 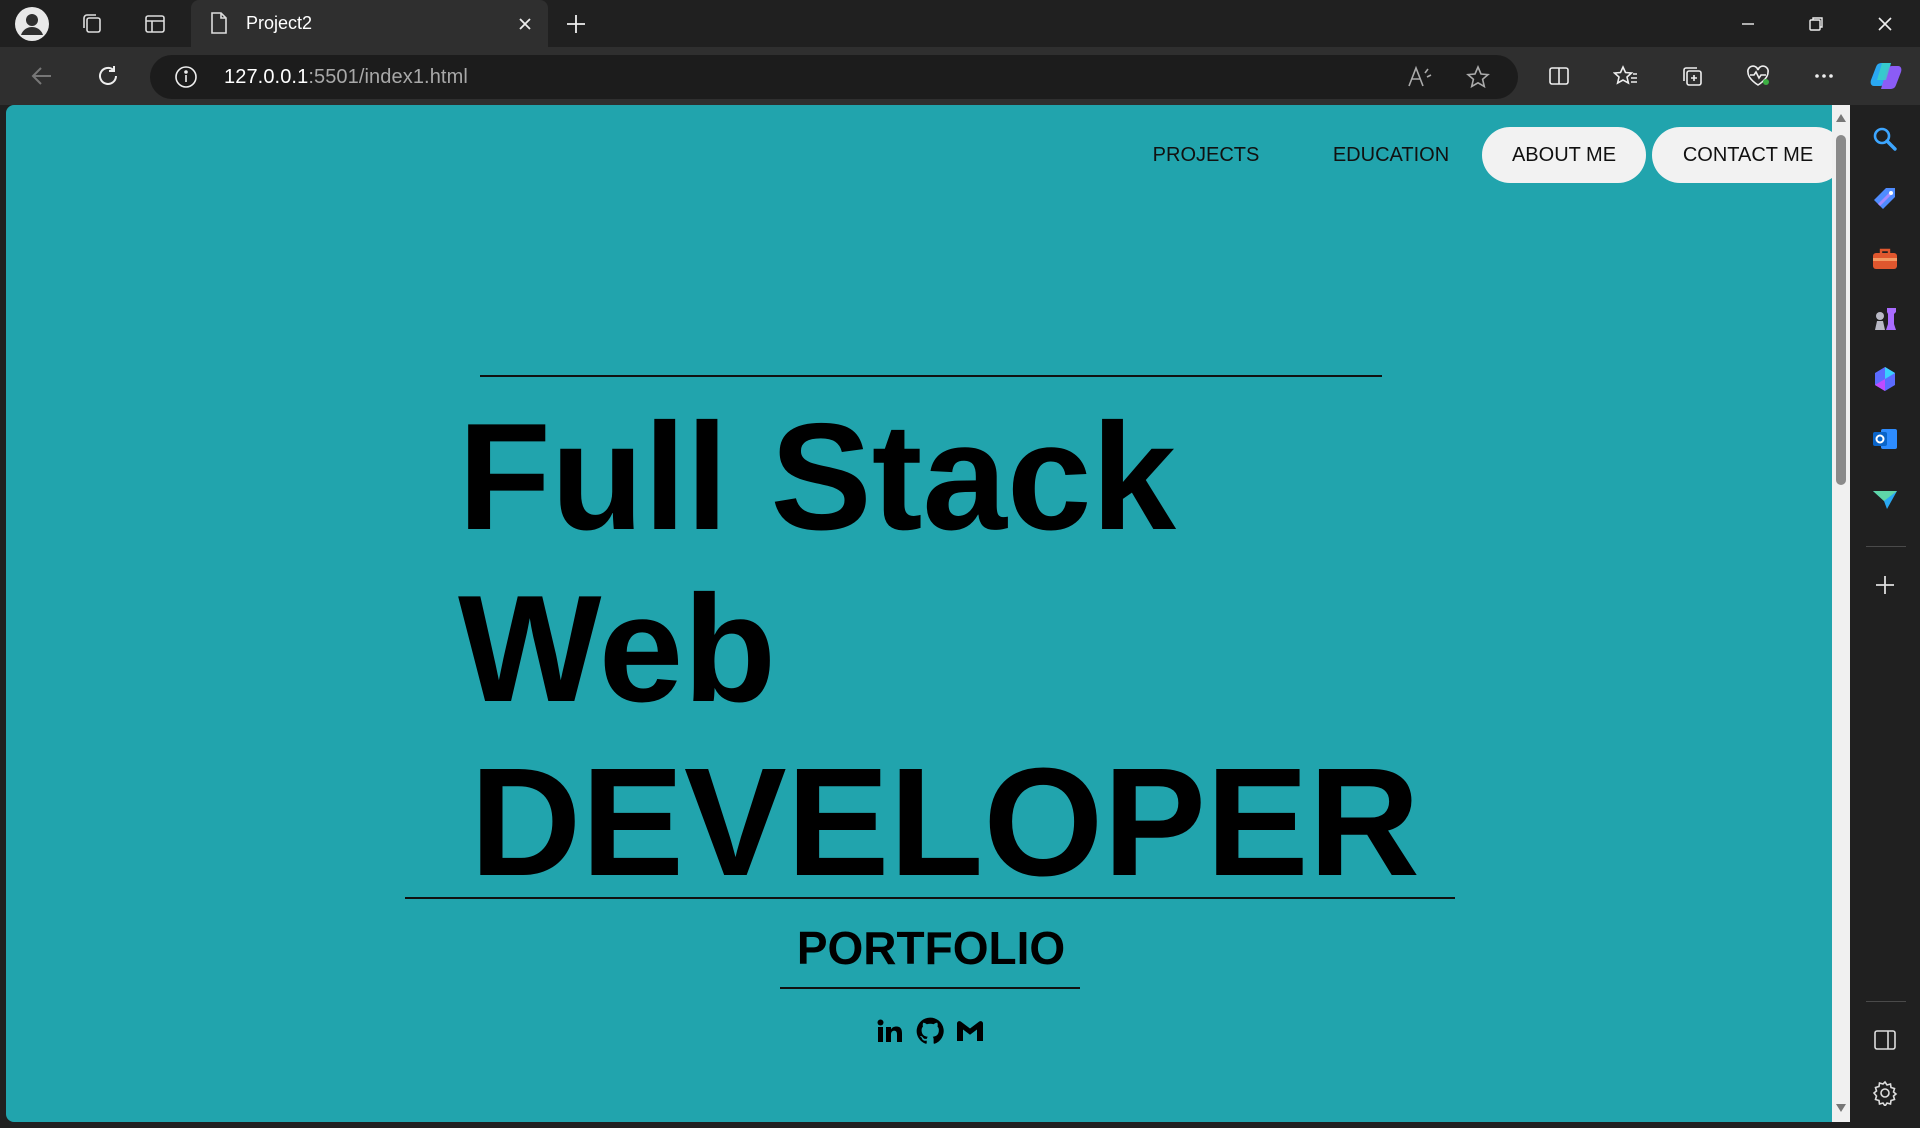 What do you see at coordinates (1758, 76) in the screenshot?
I see `browser-essentials-icon` at bounding box center [1758, 76].